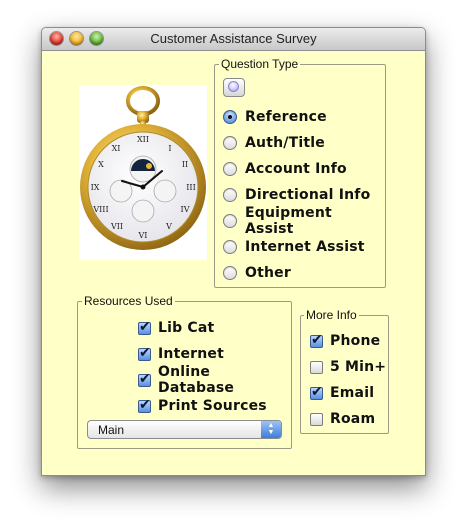  I want to click on title-bar: Customer Assistance Survey, so click(233, 39).